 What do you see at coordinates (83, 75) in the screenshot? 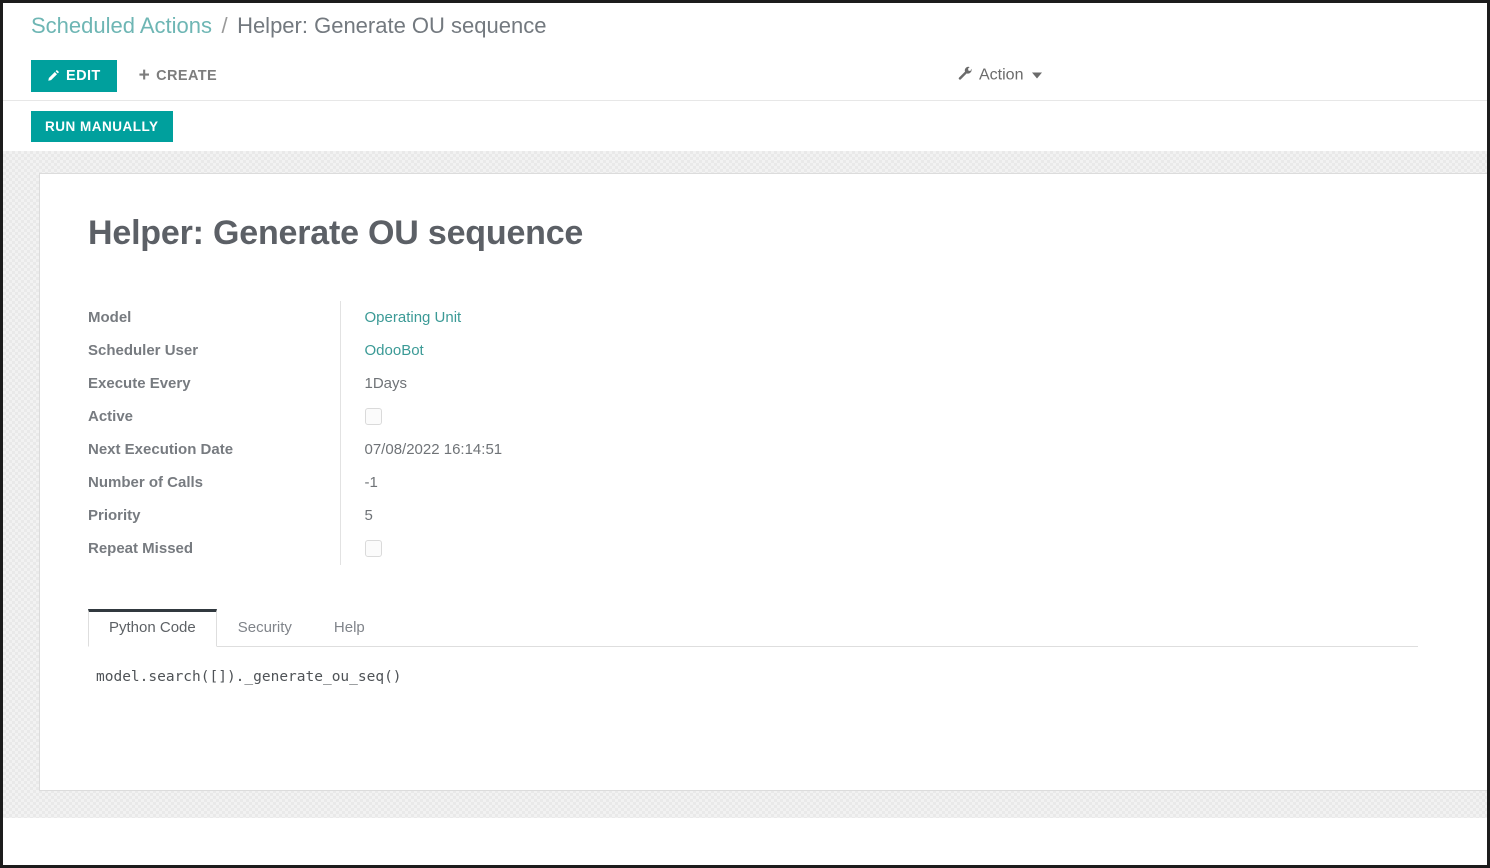
I see `edit-button-label: EDIT` at bounding box center [83, 75].